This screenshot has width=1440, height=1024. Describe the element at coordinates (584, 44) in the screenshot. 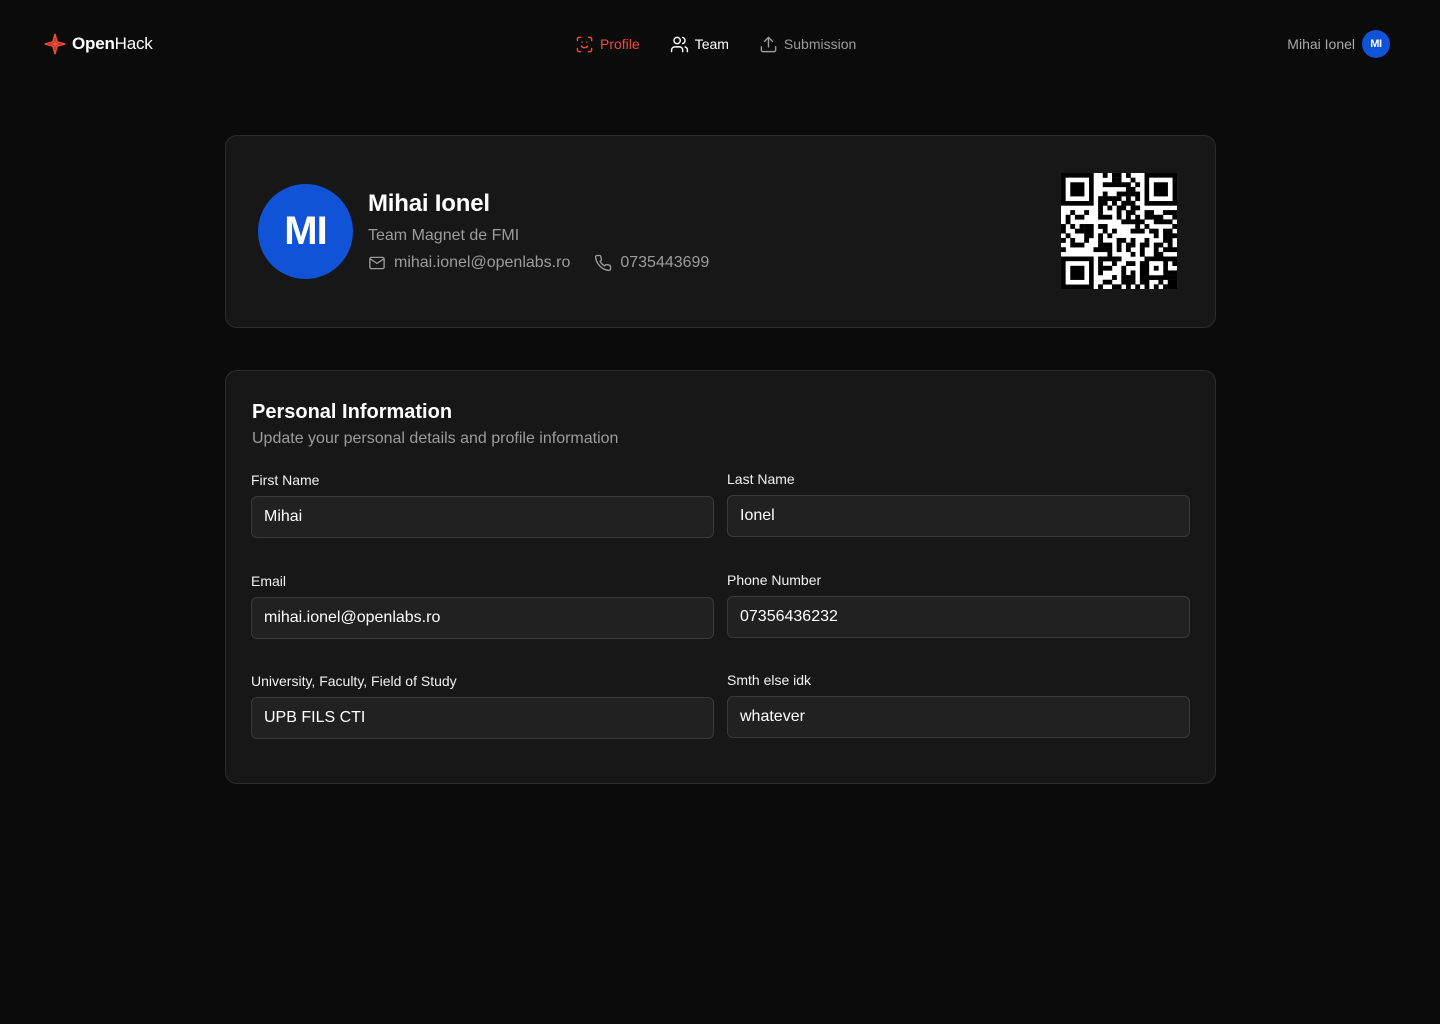

I see `scan-face-icon` at that location.